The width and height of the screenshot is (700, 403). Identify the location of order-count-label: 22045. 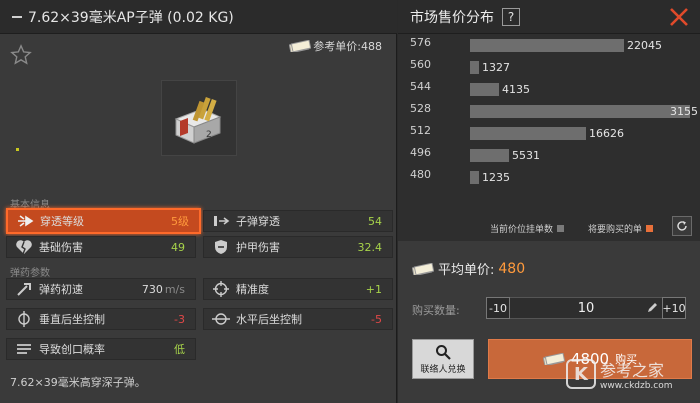
(644, 45).